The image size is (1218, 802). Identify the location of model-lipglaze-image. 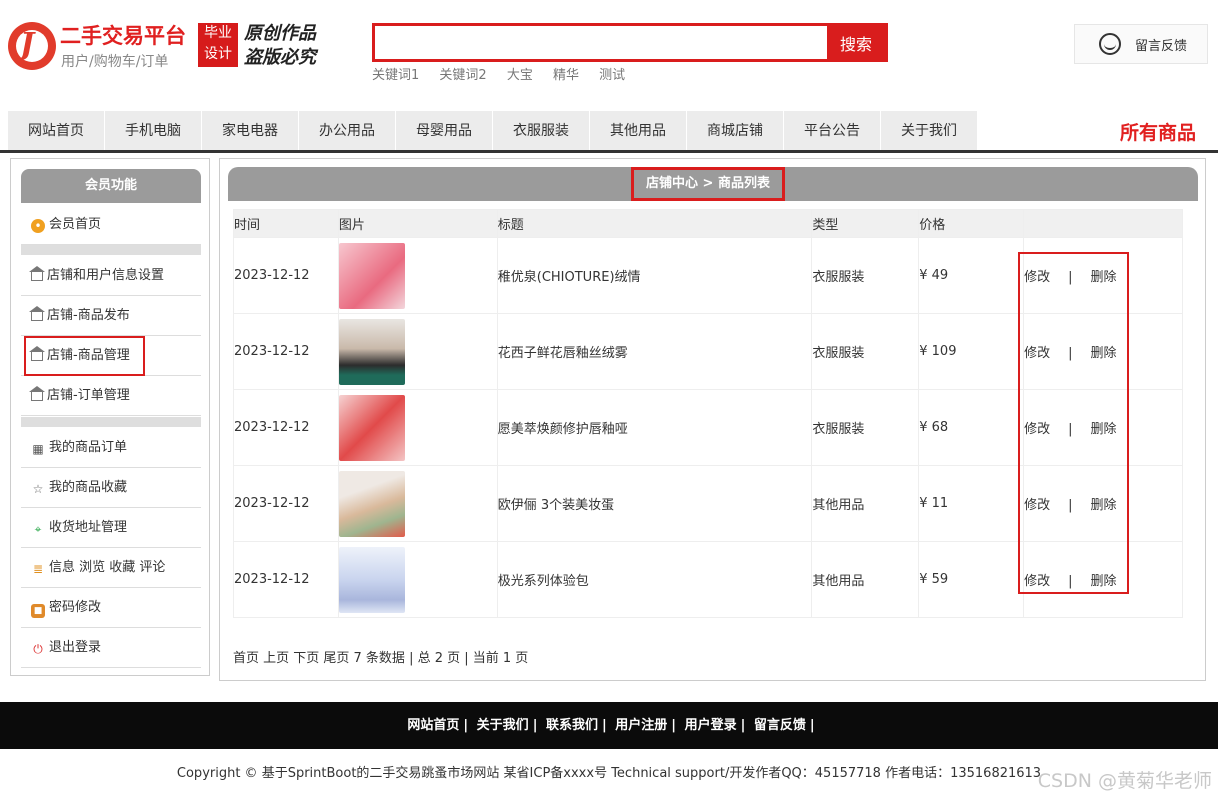
(371, 351).